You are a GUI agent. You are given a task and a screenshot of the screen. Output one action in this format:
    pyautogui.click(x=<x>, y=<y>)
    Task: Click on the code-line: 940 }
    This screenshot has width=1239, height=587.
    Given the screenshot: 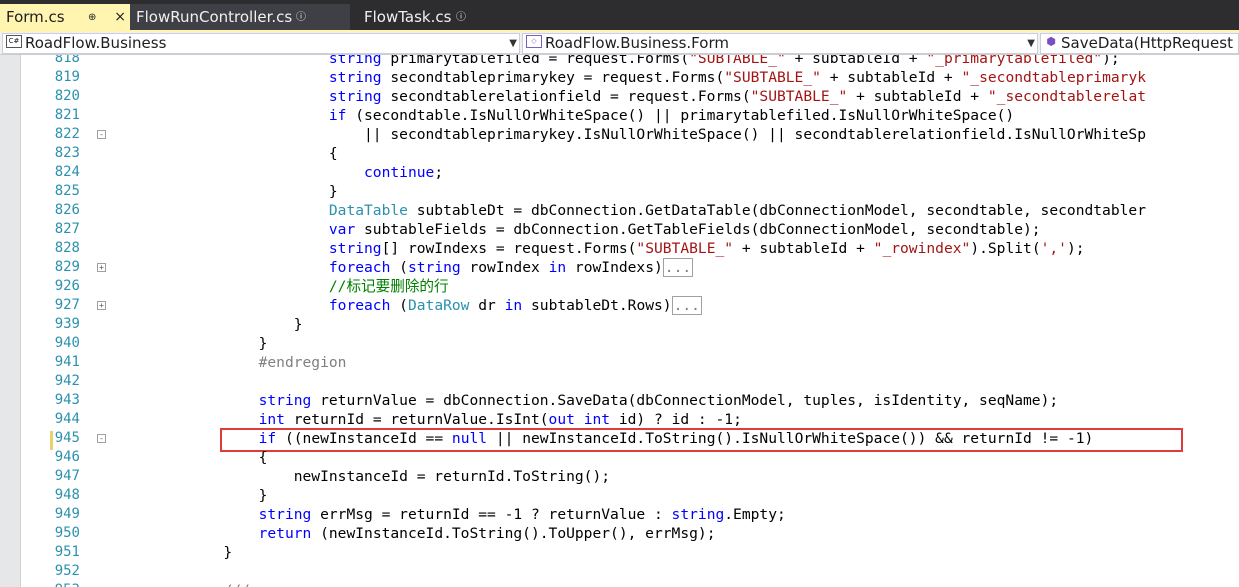 What is the action you would take?
    pyautogui.click(x=619, y=343)
    